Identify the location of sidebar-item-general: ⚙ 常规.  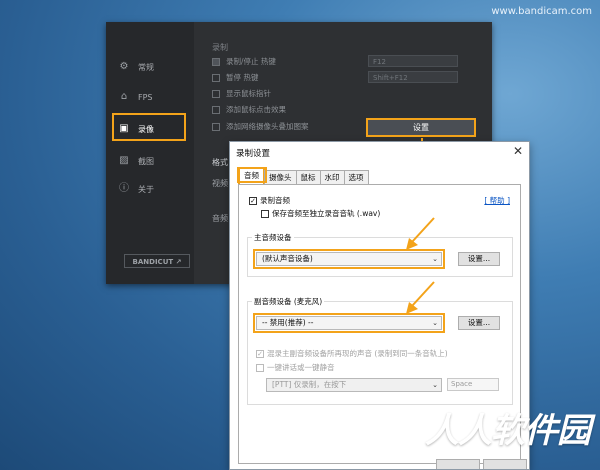
(152, 67).